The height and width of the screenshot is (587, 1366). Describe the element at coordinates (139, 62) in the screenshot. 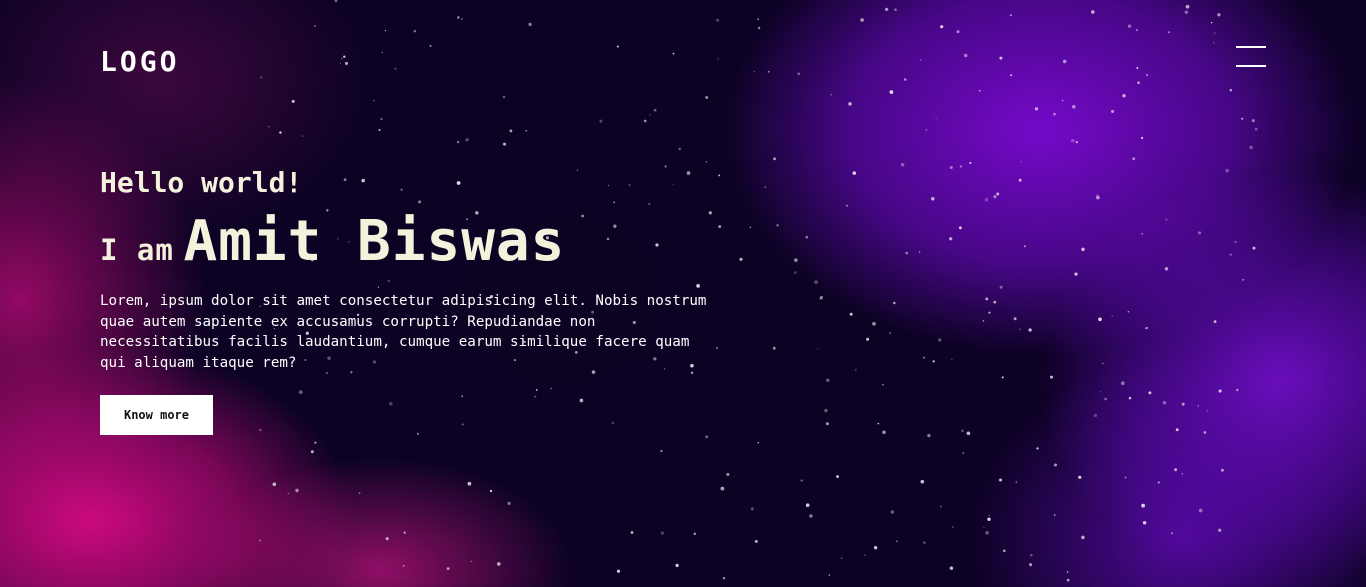

I see `logo: LOGO` at that location.